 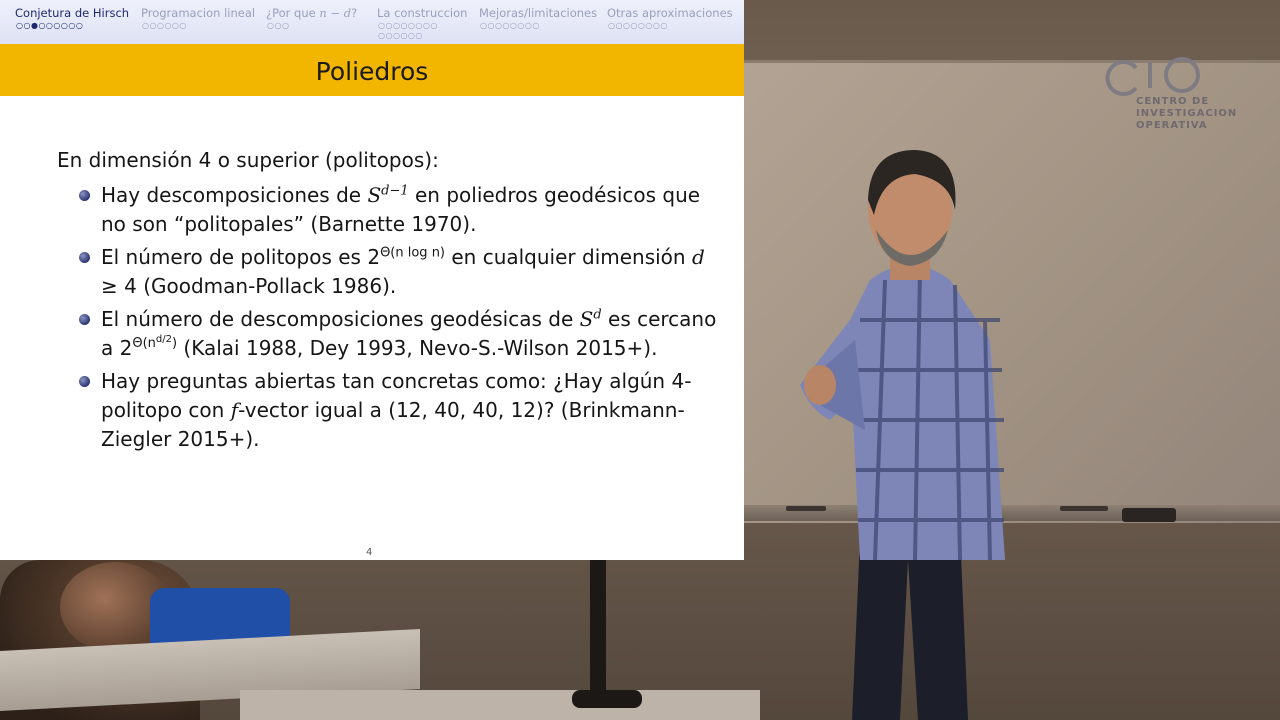 I want to click on nav-section-conjetura-hirsch: Conjetura de Hirsch, so click(x=72, y=13).